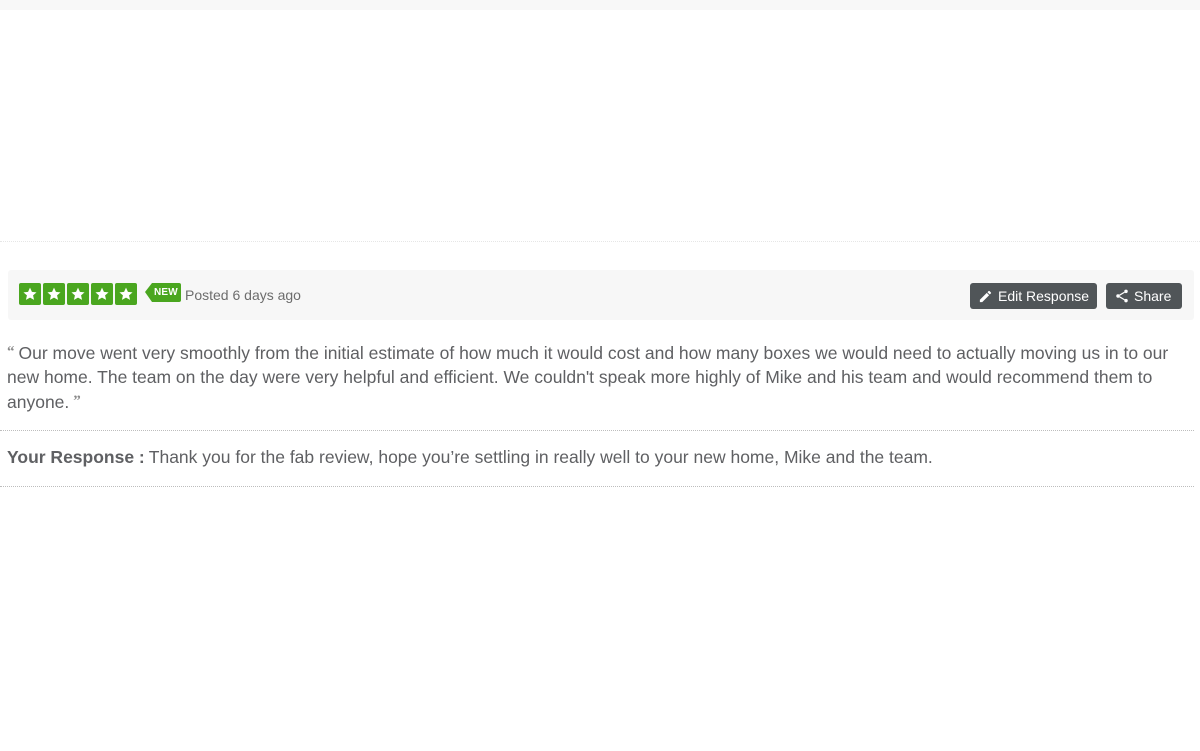  I want to click on new-badge-tip, so click(148, 292).